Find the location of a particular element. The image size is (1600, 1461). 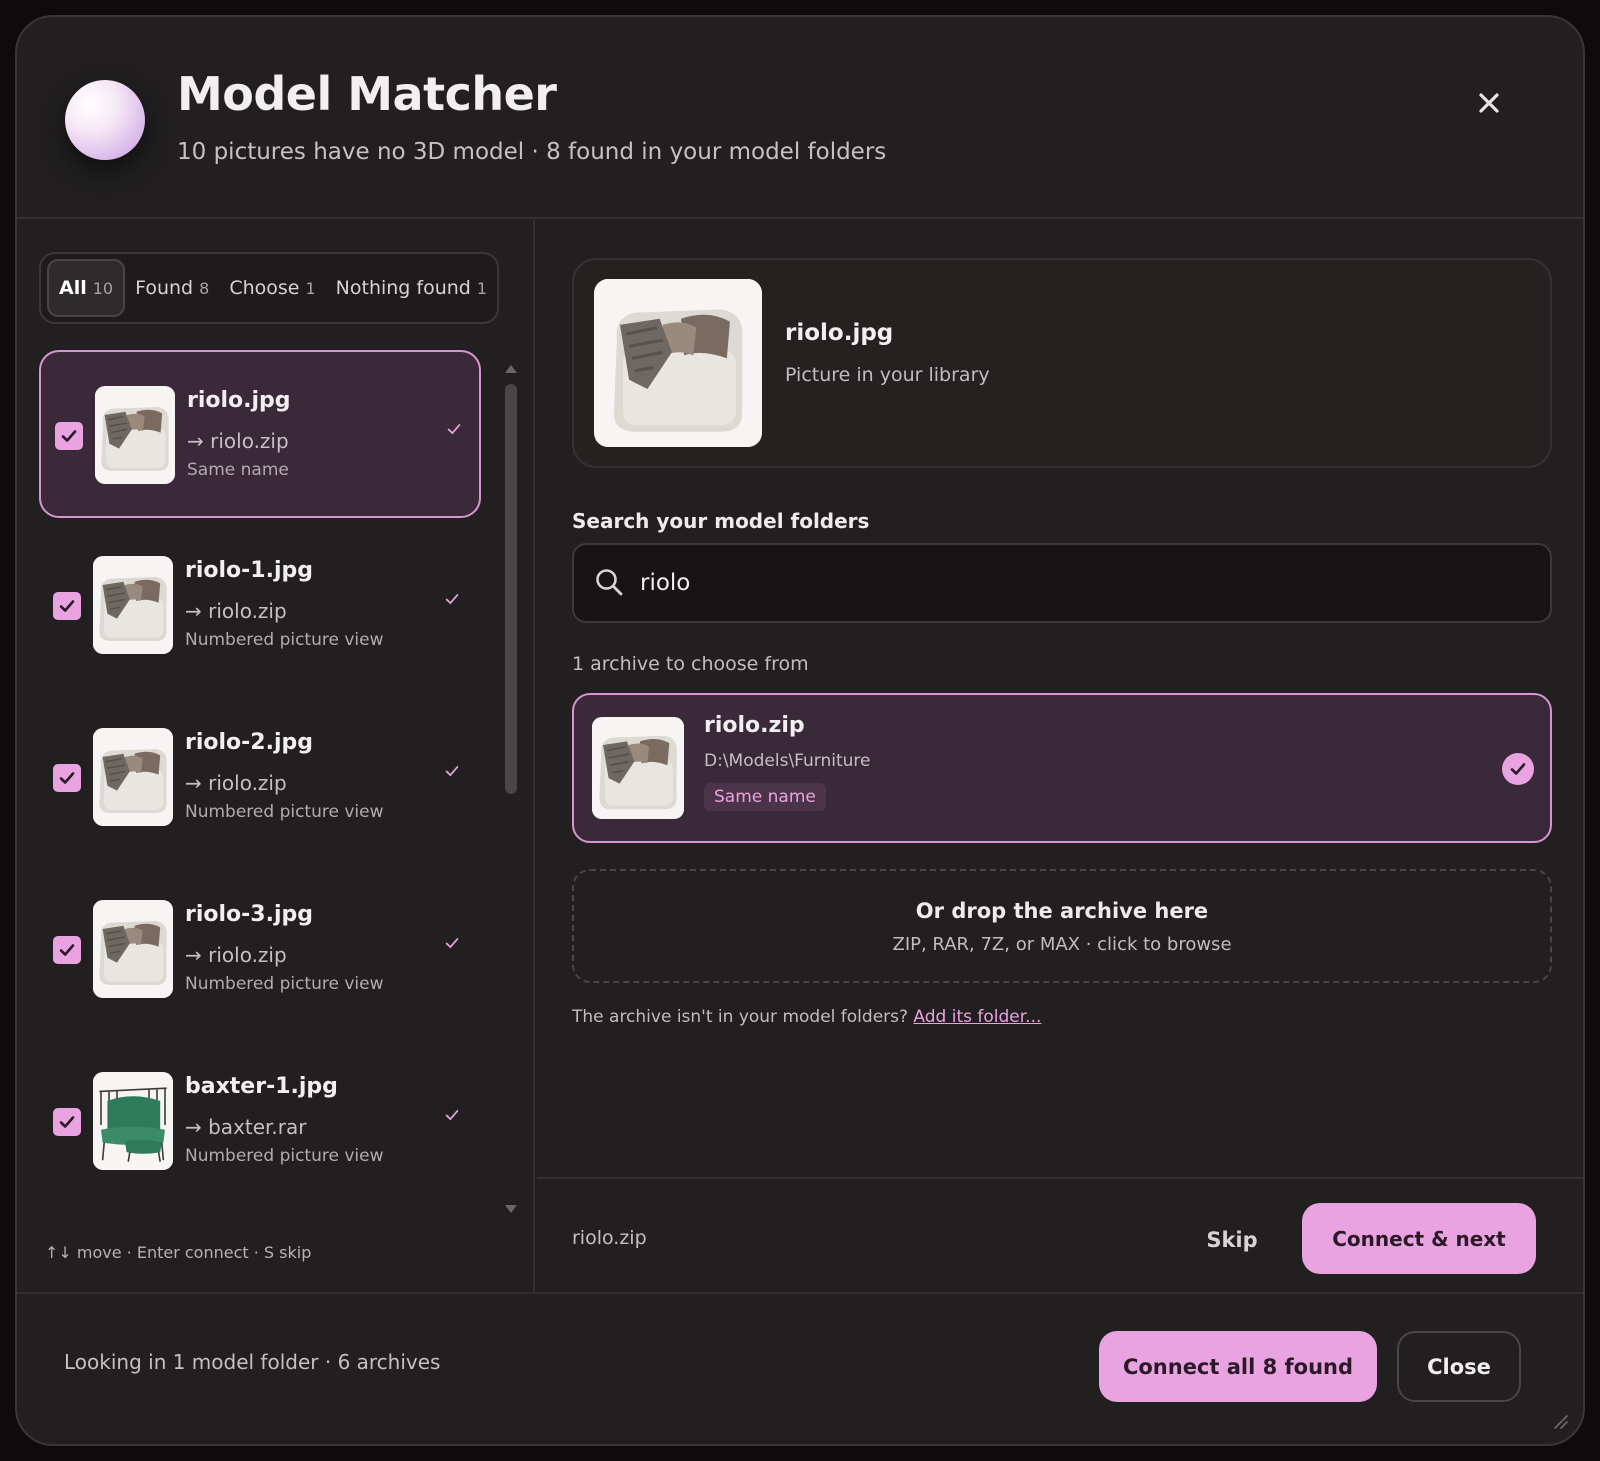

tab-count: 10 is located at coordinates (103, 288).